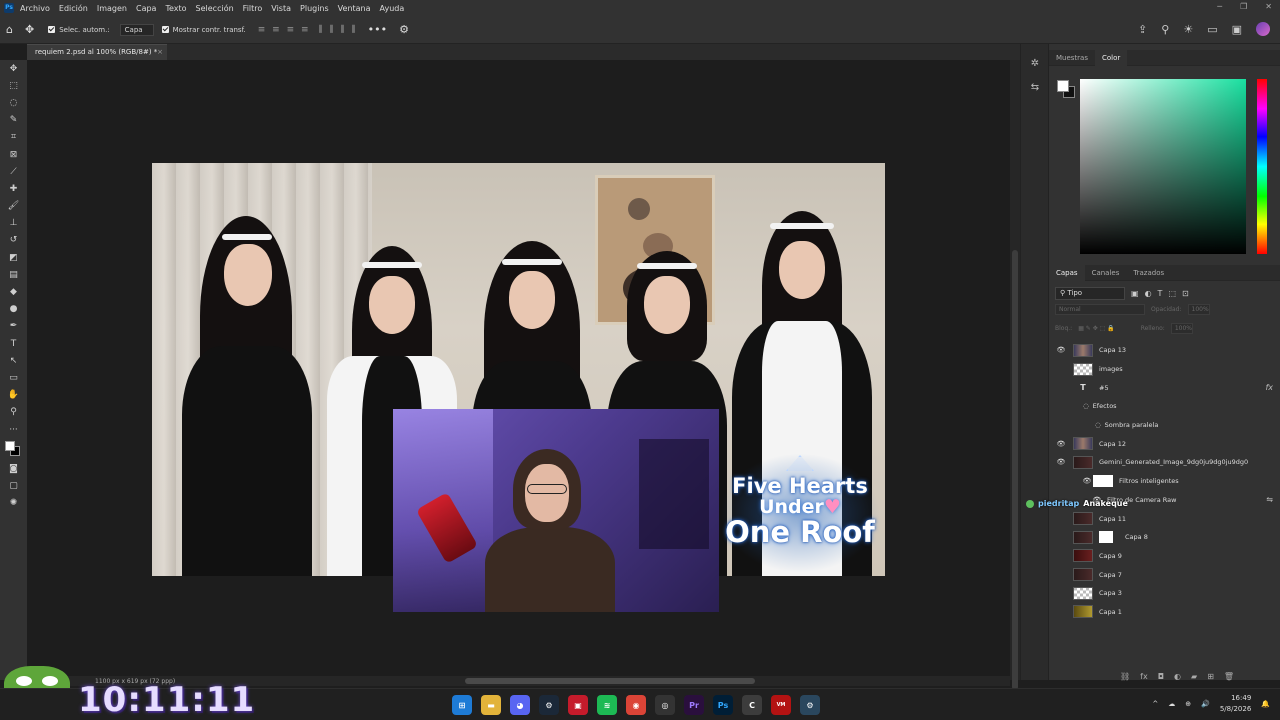 The height and width of the screenshot is (720, 1280). I want to click on color-swatches, so click(13, 449).